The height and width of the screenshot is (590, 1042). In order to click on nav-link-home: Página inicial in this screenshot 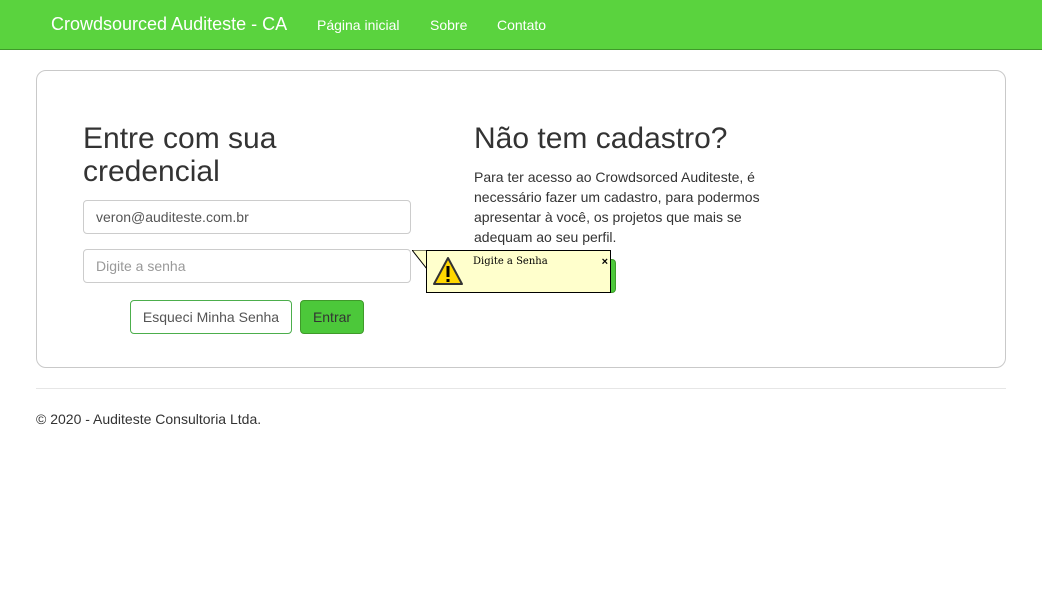, I will do `click(358, 25)`.